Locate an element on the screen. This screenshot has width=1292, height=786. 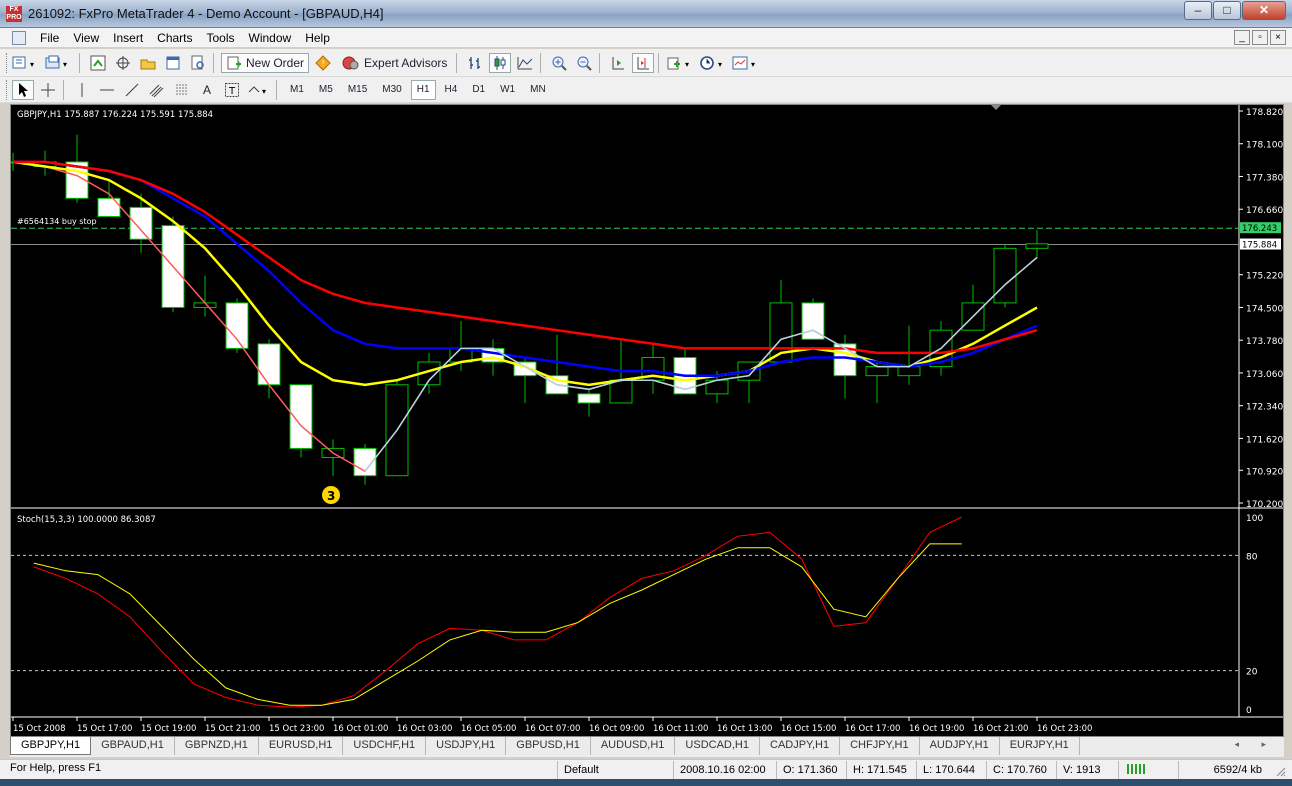
text-tool-button: A is located at coordinates (207, 90).